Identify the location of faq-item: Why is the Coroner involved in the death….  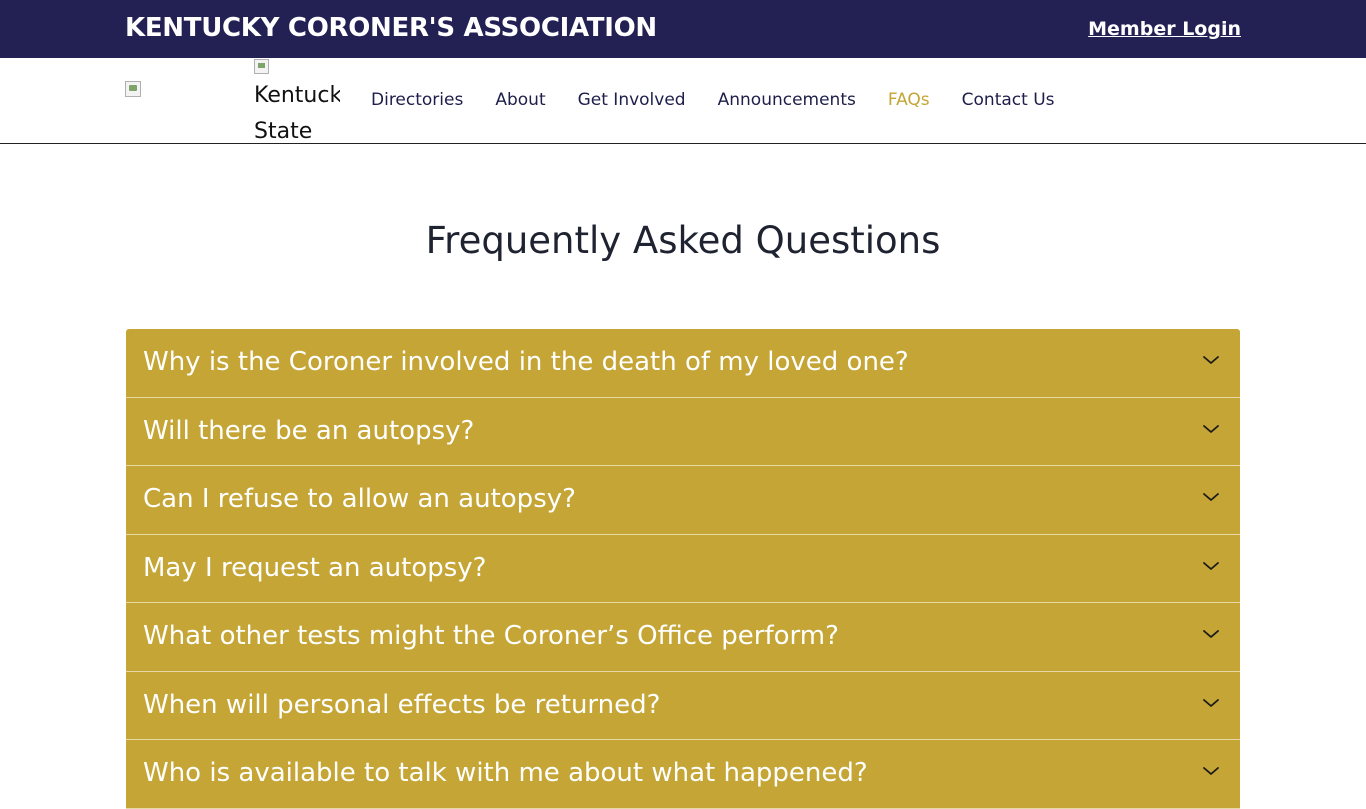
(683, 363).